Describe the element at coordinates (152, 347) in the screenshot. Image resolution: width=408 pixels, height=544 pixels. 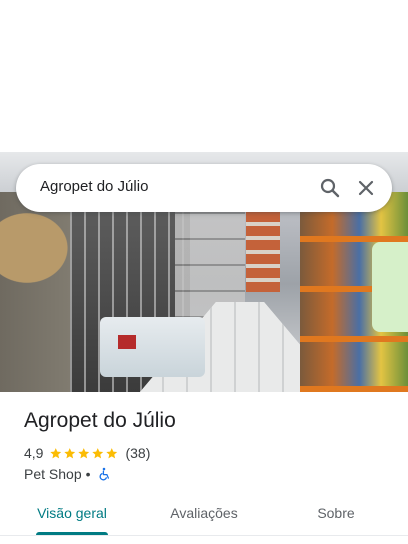
I see `photo-feed-bags` at that location.